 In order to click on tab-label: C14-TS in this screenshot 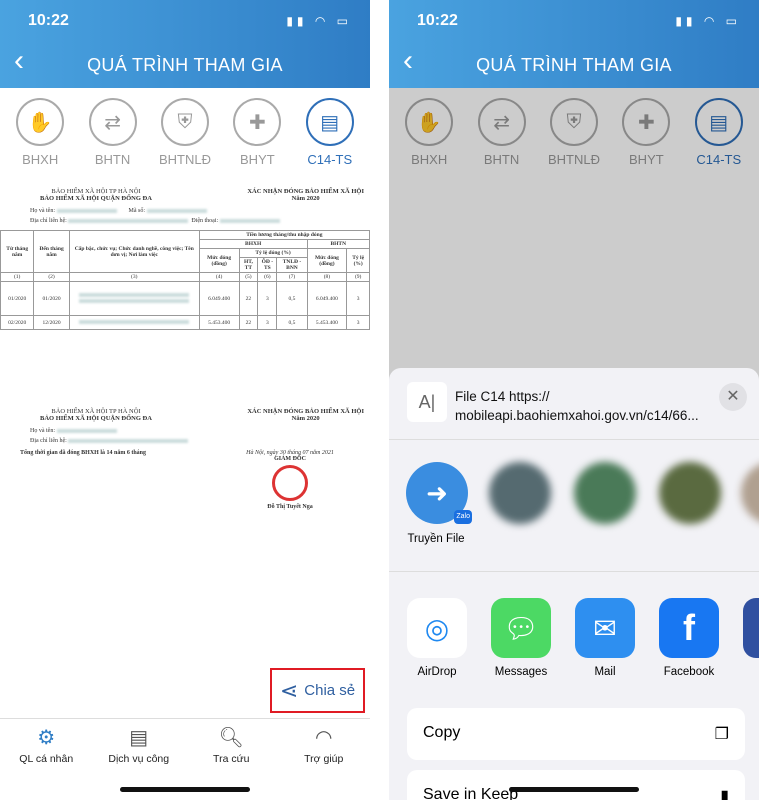, I will do `click(330, 159)`.